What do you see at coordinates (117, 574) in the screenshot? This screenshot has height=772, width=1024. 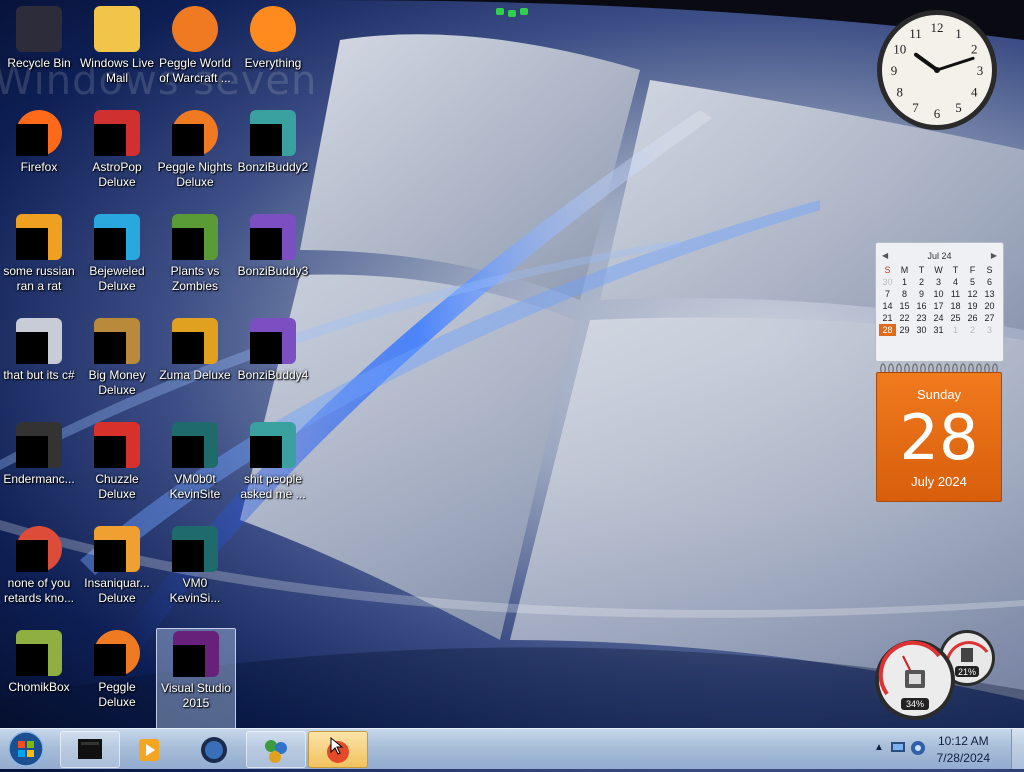 I see `desktop-icon: Insaniquar... Deluxe` at bounding box center [117, 574].